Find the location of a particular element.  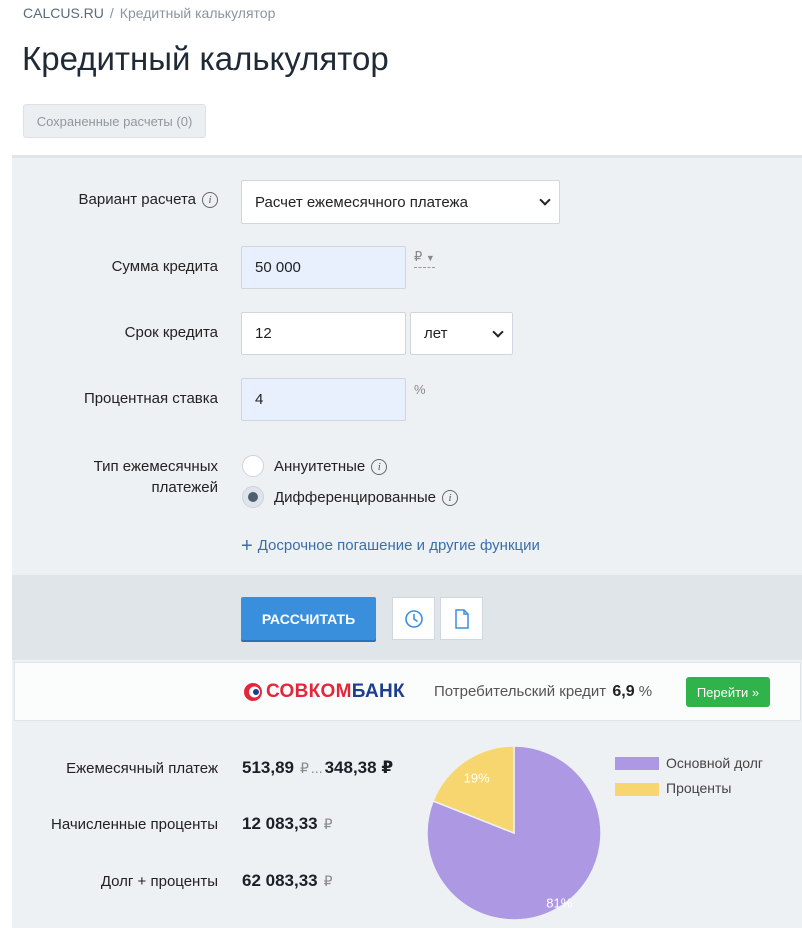

accrued-interest-value: 12 083,33 ₽ is located at coordinates (287, 824).